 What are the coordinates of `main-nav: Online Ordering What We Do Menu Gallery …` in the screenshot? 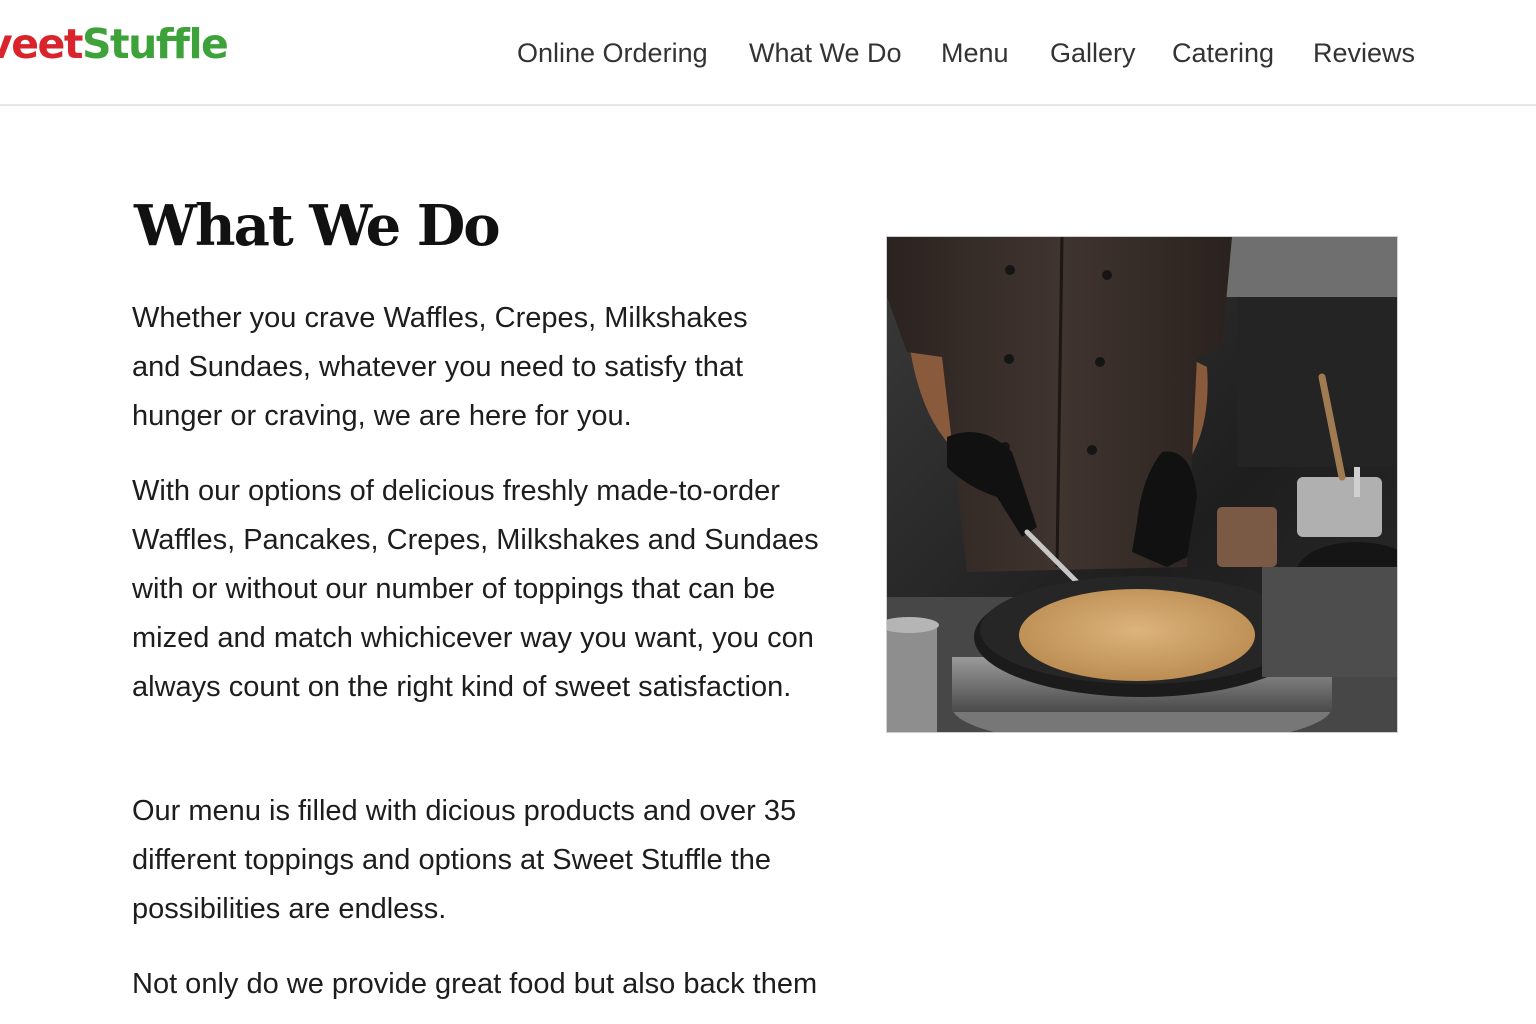 It's located at (768, 53).